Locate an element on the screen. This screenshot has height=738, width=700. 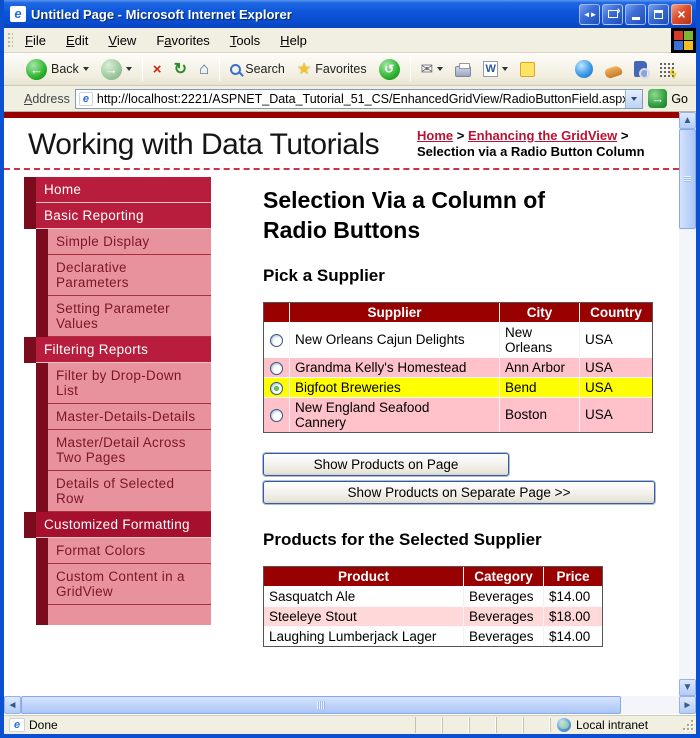
supplier-row: Grandma Kelly's Homestead Ann Arbor USA is located at coordinates (458, 367).